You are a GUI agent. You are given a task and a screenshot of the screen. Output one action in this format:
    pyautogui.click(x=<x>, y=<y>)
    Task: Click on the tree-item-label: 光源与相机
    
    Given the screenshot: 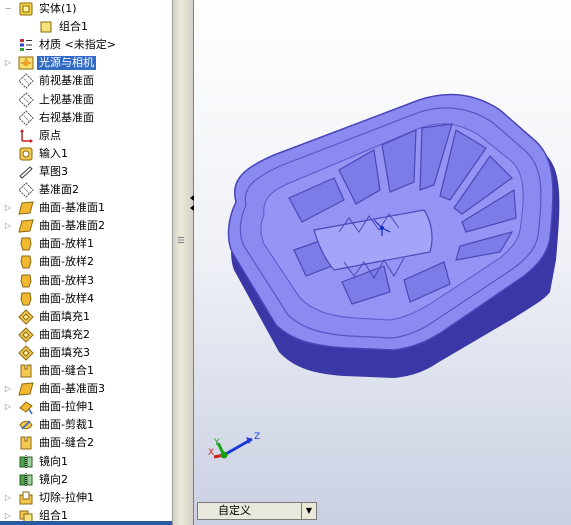 What is the action you would take?
    pyautogui.click(x=66, y=63)
    